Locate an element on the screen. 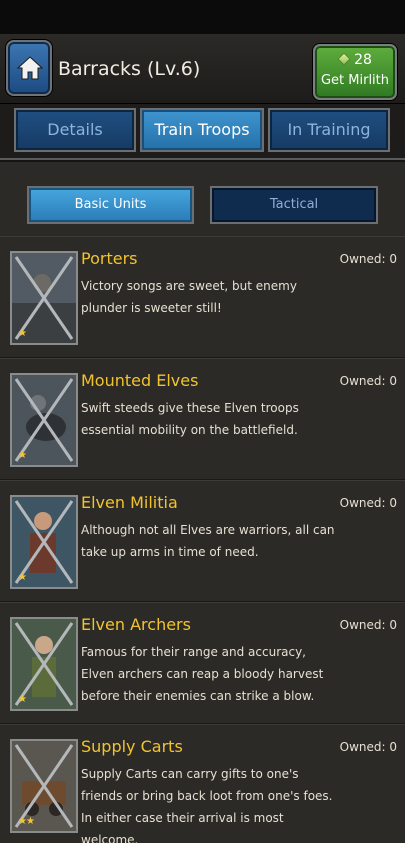 This screenshot has width=405, height=843. mirlith-count: 28 is located at coordinates (355, 60).